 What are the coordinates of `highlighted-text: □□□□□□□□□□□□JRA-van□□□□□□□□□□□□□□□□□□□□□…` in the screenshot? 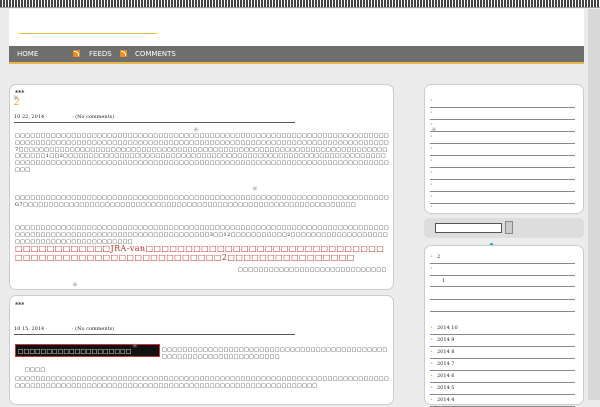 It's located at (200, 253).